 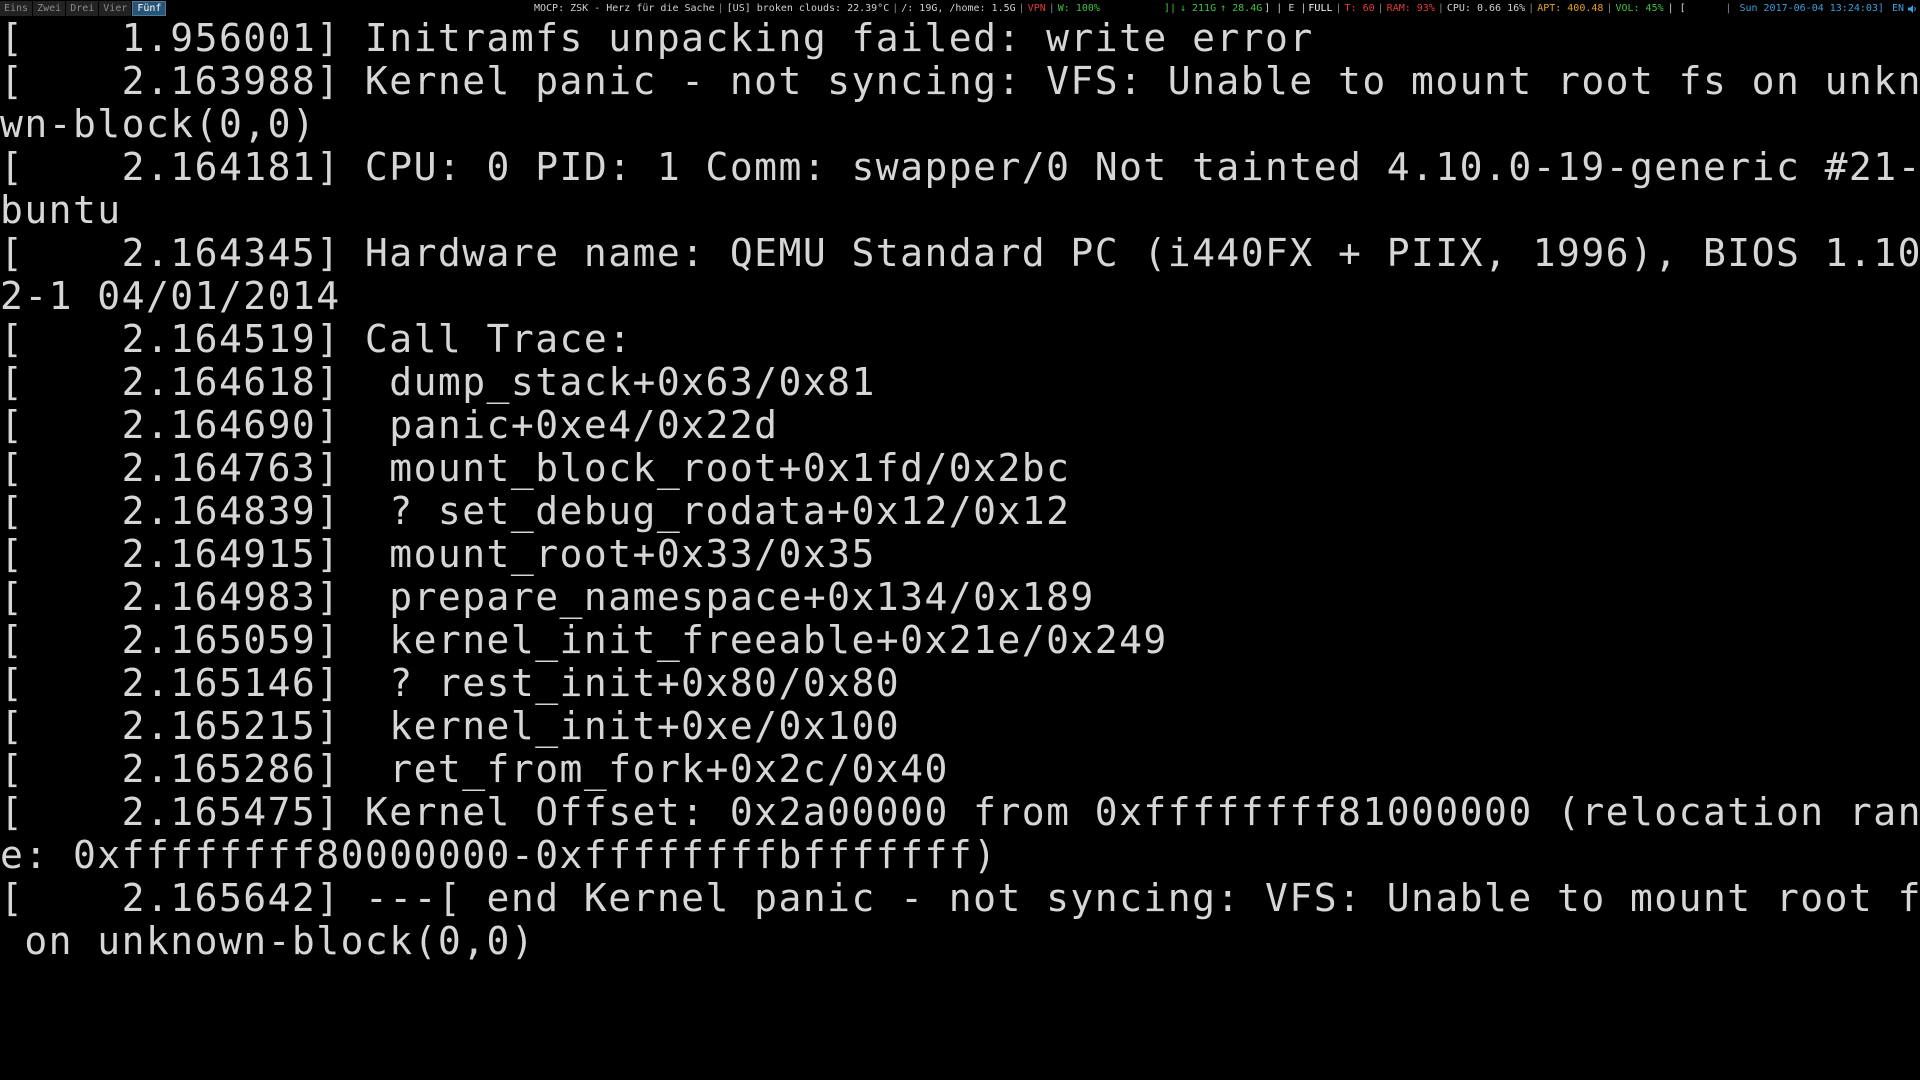 What do you see at coordinates (535, 511) in the screenshot?
I see `console-line: [ 2.164839] ? set_debug_rodata+0x12/0x12` at bounding box center [535, 511].